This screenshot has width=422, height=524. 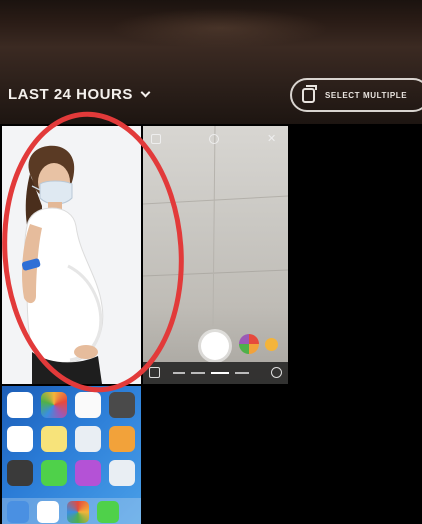 What do you see at coordinates (20, 405) in the screenshot?
I see `calendar-app-icon` at bounding box center [20, 405].